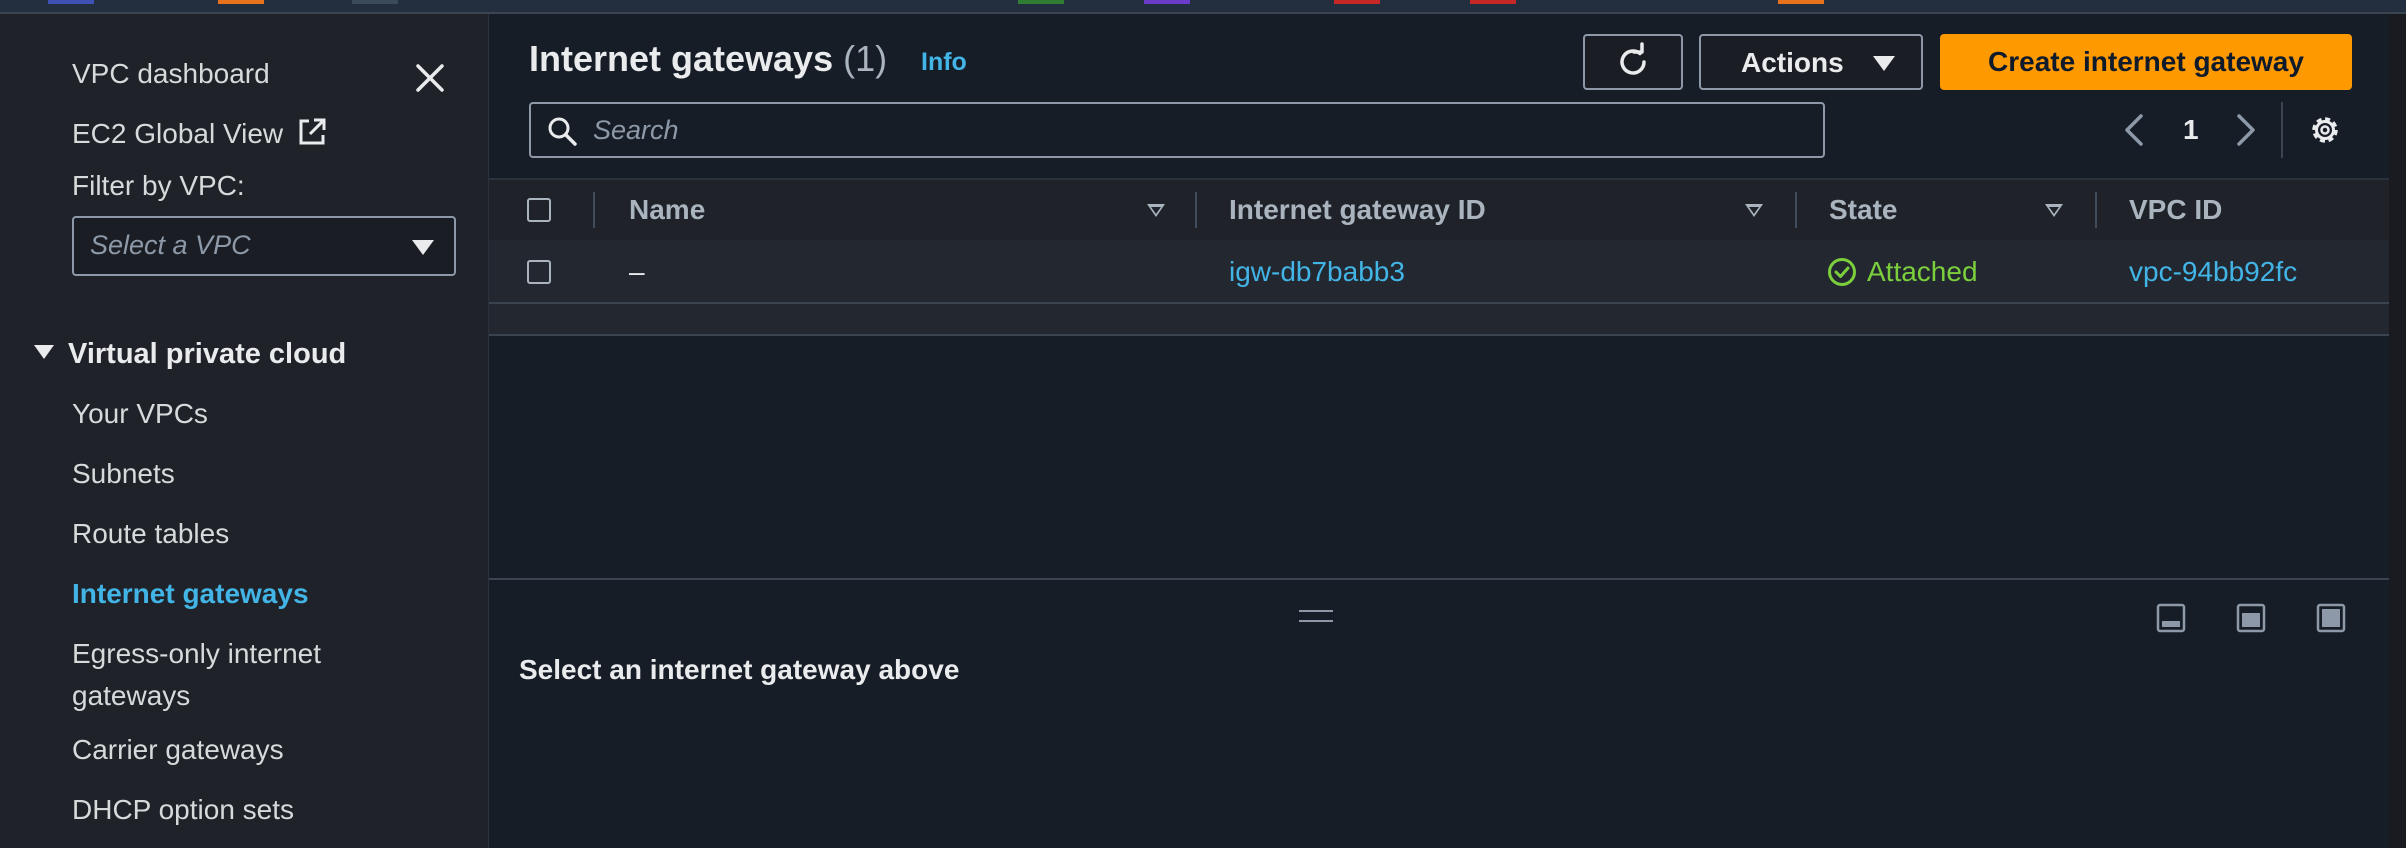 The width and height of the screenshot is (2406, 848). I want to click on gear-icon, so click(2325, 130).